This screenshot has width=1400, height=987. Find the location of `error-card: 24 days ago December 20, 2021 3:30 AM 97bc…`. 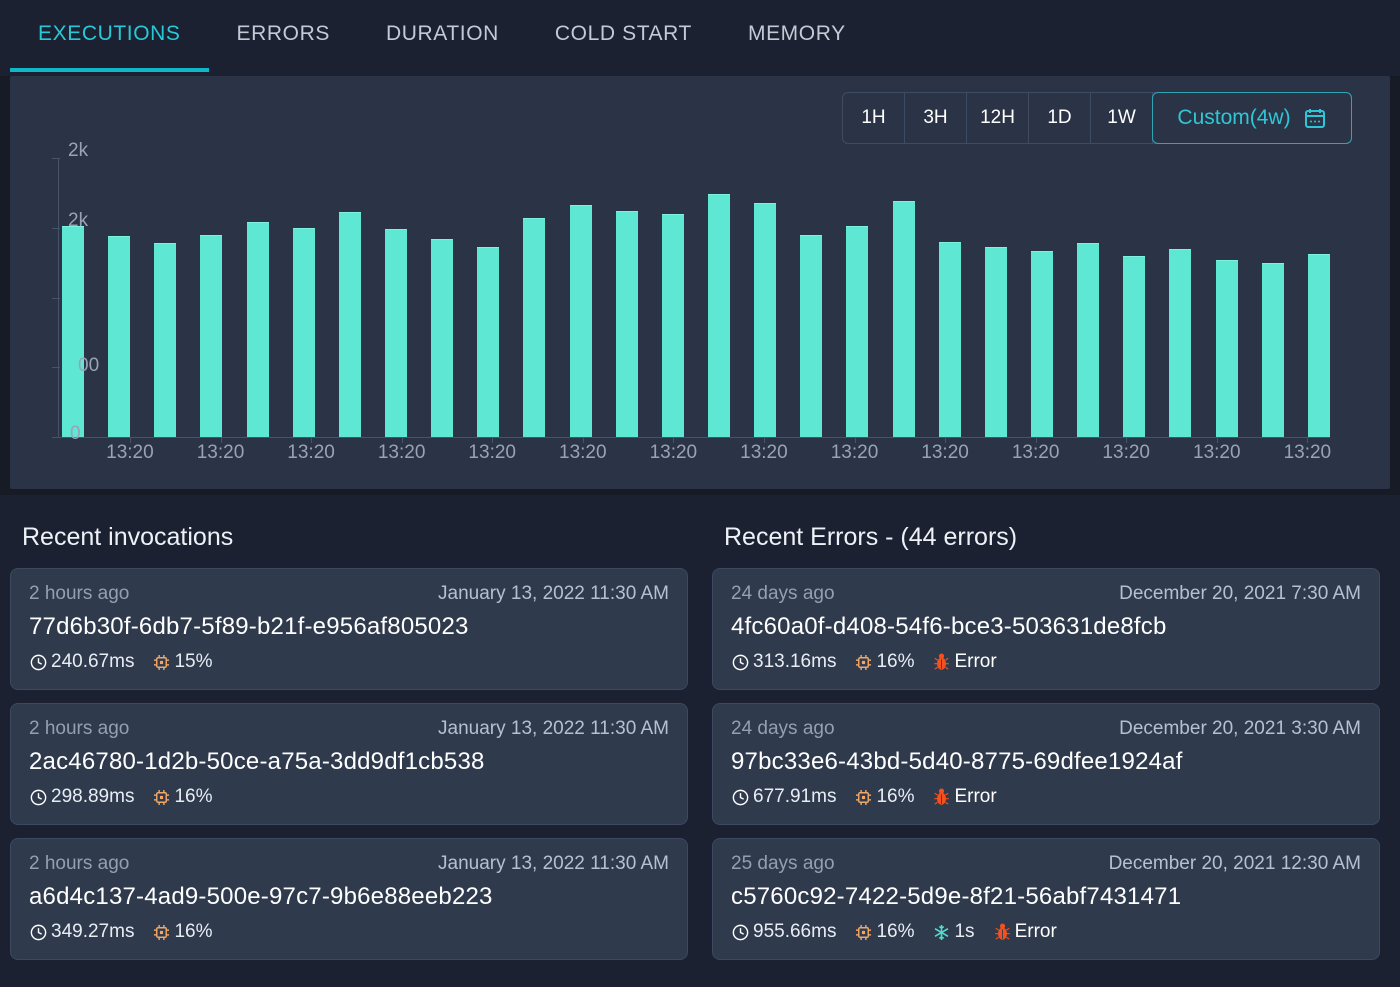

error-card: 24 days ago December 20, 2021 3:30 AM 97bc… is located at coordinates (1046, 764).